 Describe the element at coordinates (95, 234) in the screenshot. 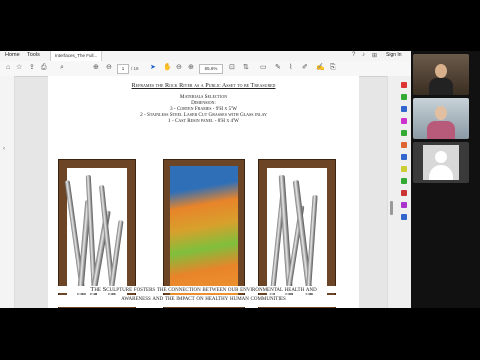

I see `grass-panel-left` at that location.